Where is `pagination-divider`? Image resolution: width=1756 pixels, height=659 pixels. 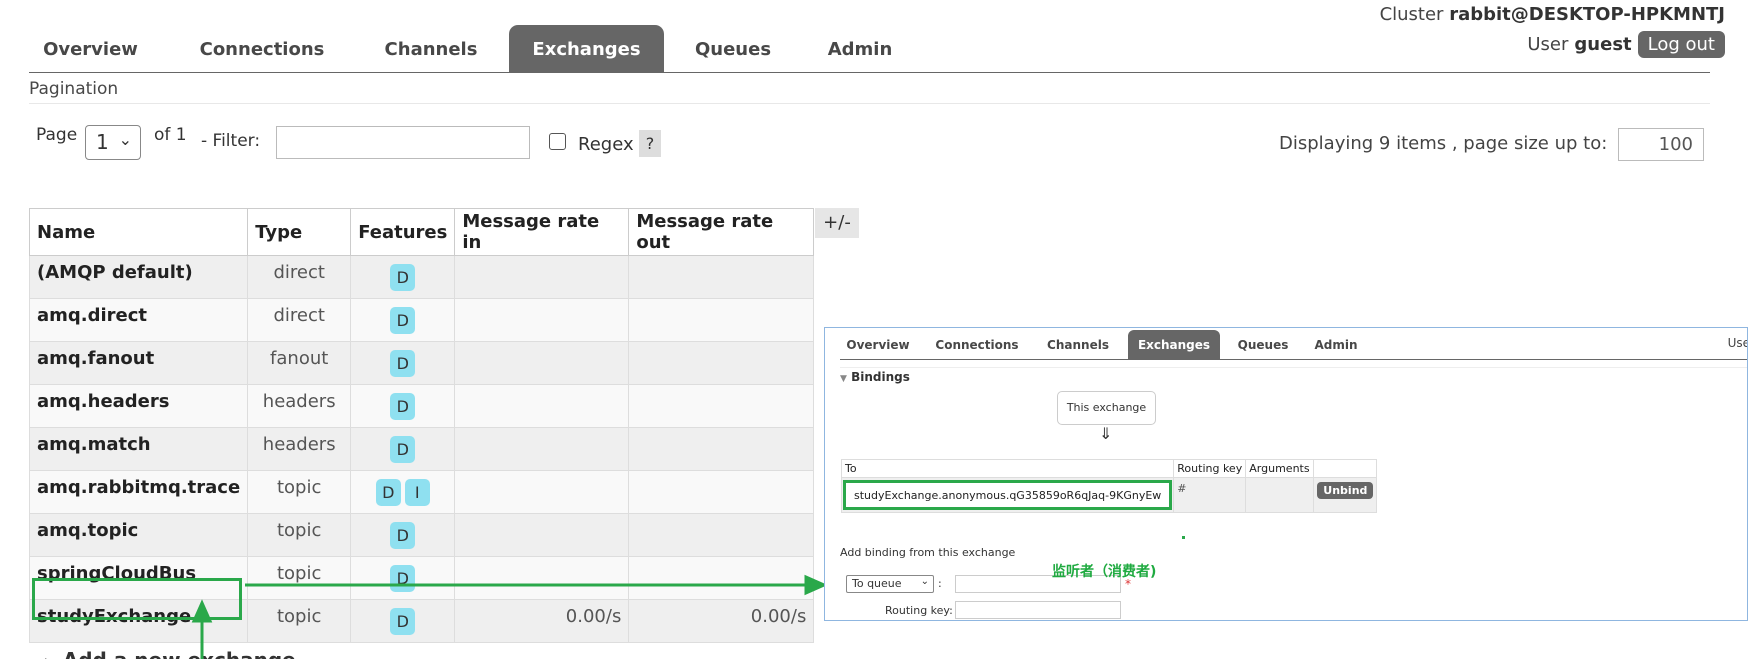 pagination-divider is located at coordinates (869, 103).